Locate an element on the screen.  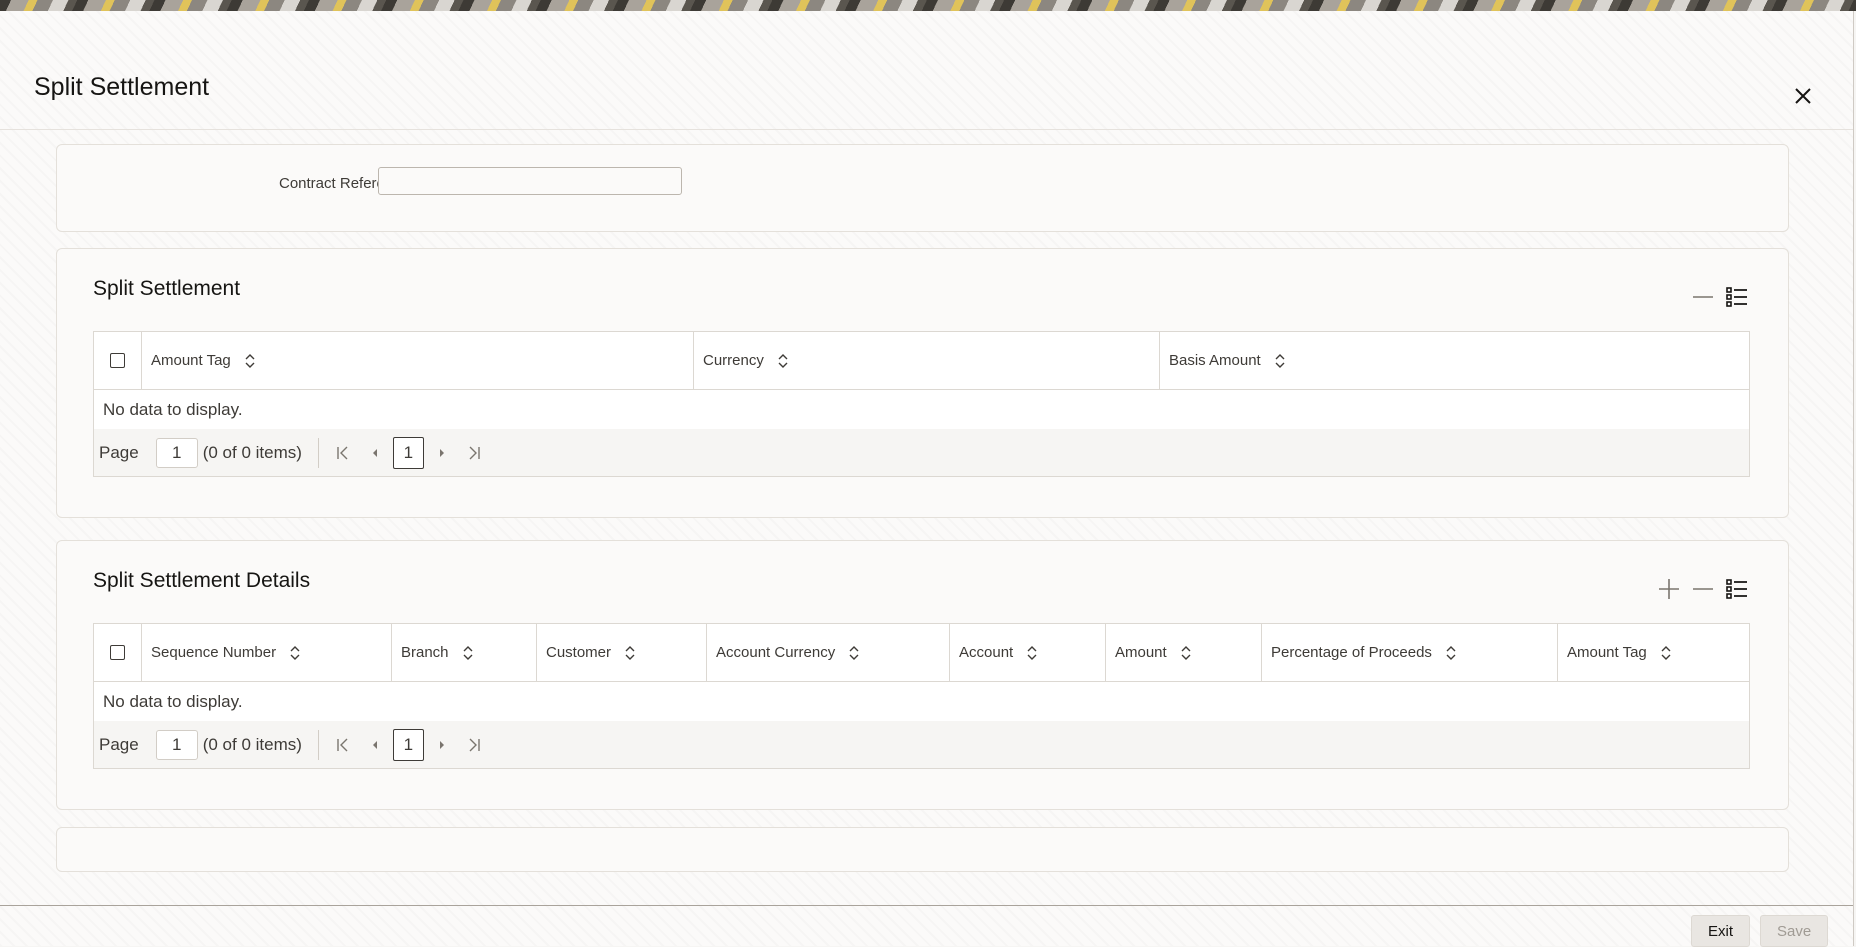
column-header: Percentage of Proceeds is located at coordinates (1410, 652).